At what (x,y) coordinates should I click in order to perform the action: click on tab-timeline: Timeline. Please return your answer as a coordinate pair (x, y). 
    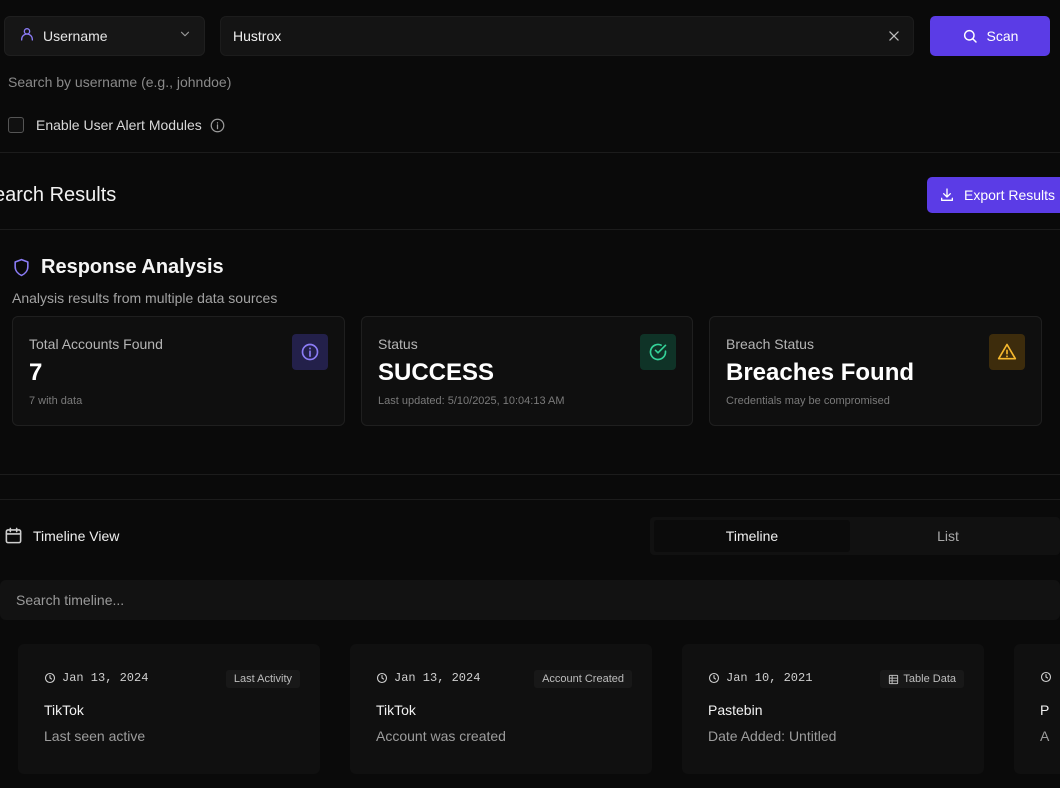
    Looking at the image, I should click on (752, 536).